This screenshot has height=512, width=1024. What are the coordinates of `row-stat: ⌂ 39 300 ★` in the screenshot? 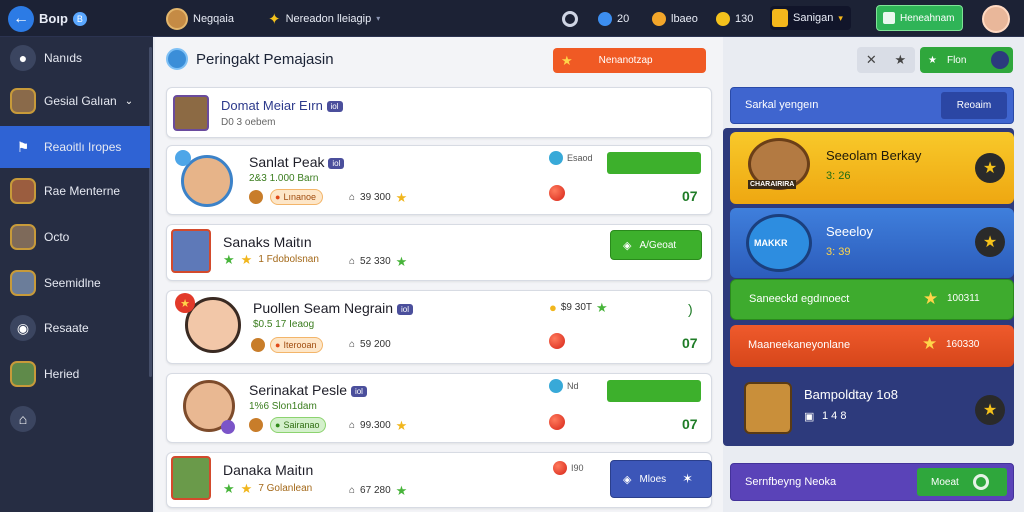 It's located at (378, 197).